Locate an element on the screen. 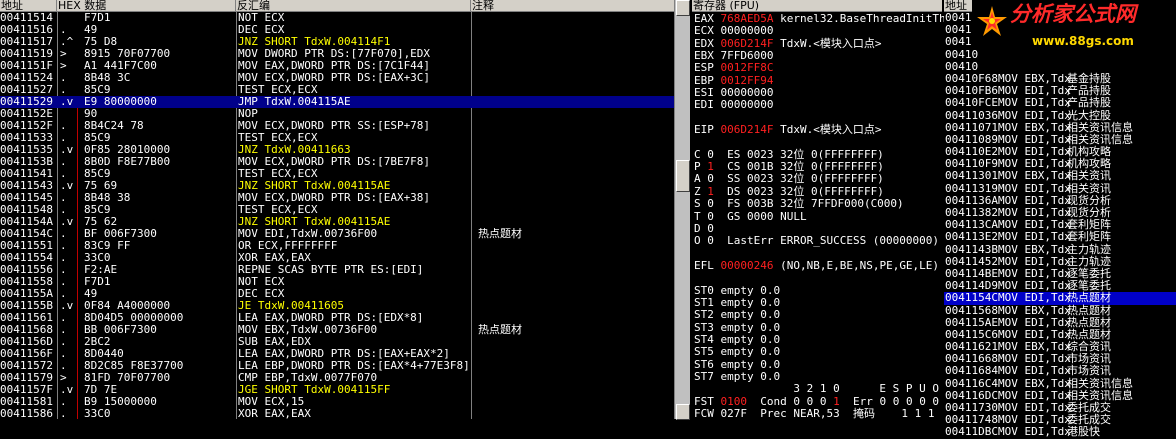 Image resolution: width=1176 pixels, height=439 pixels. disasm-address: 0041154A is located at coordinates (26, 222).